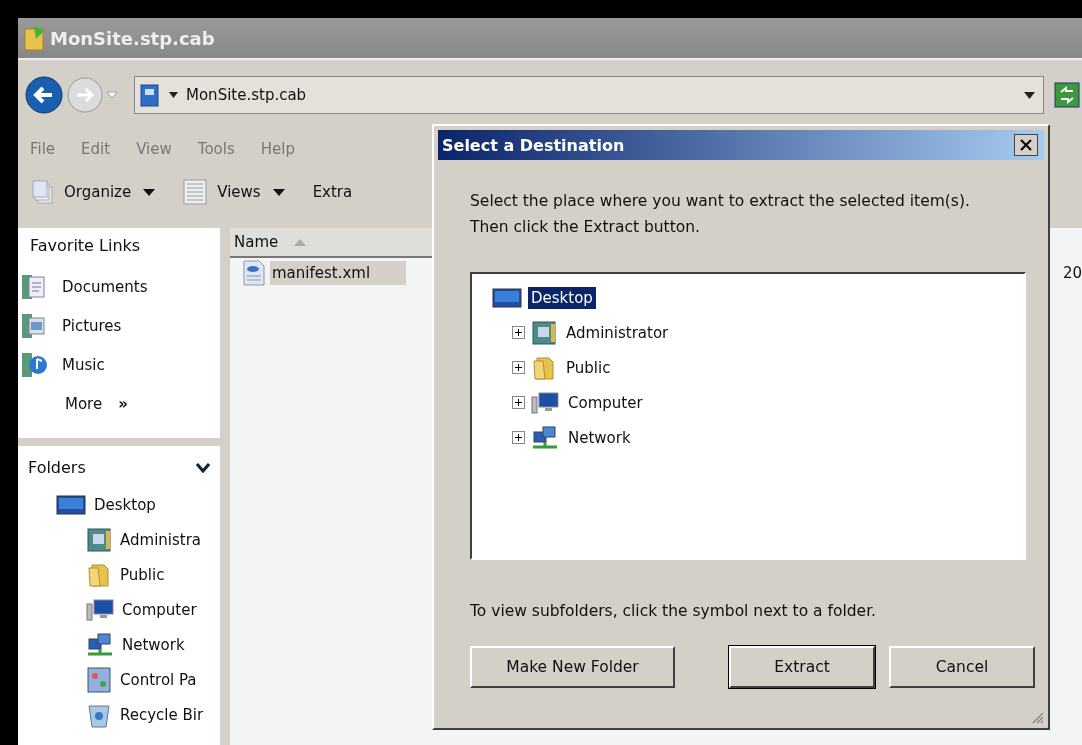 The height and width of the screenshot is (745, 1082). I want to click on favorite-link: Pictures, so click(92, 325).